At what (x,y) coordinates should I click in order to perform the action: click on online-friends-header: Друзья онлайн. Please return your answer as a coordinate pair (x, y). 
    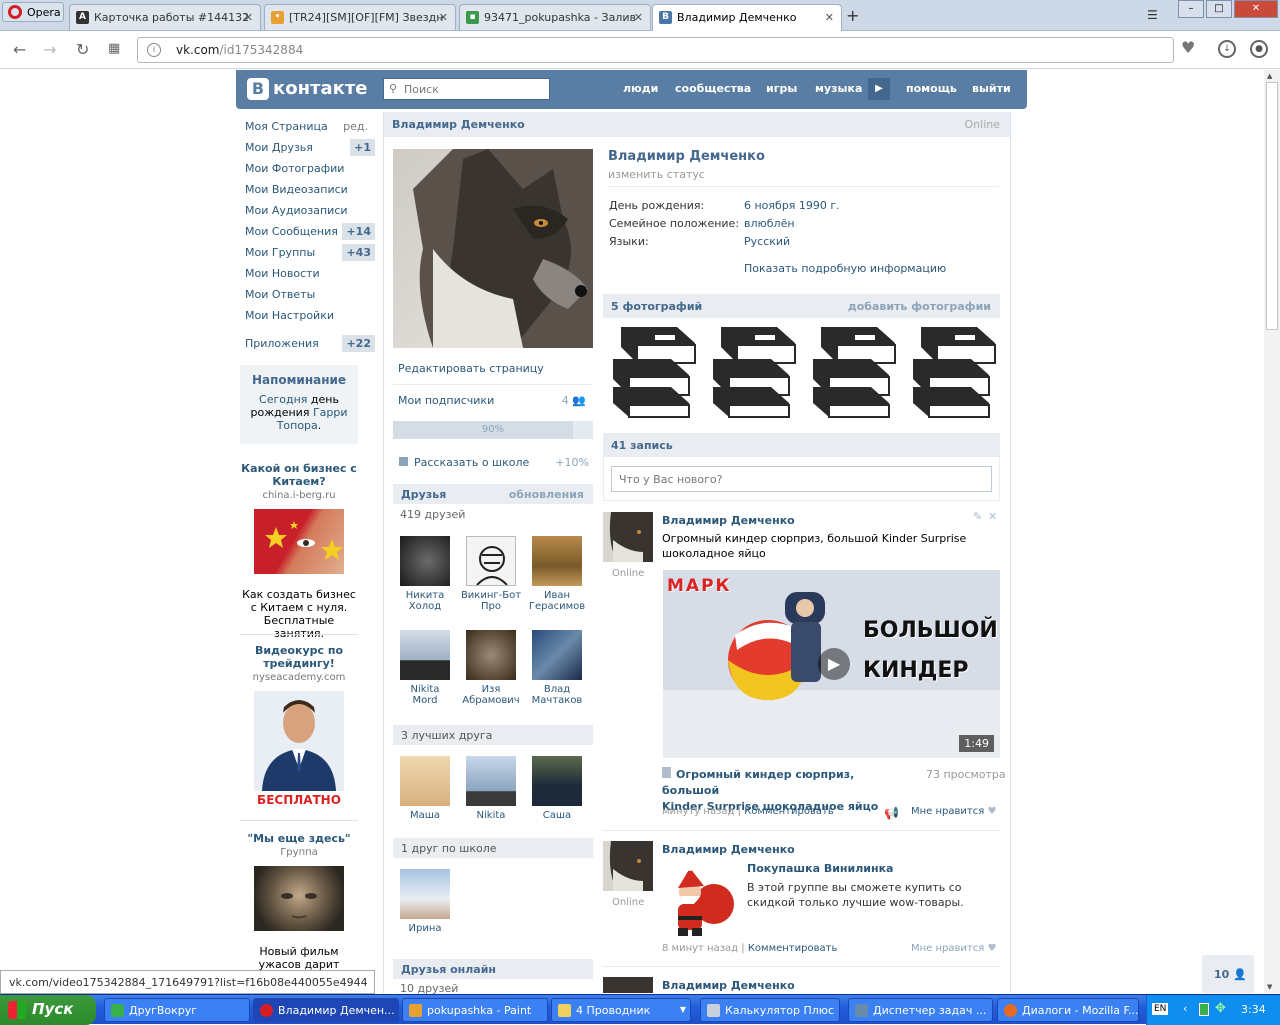
    Looking at the image, I should click on (493, 969).